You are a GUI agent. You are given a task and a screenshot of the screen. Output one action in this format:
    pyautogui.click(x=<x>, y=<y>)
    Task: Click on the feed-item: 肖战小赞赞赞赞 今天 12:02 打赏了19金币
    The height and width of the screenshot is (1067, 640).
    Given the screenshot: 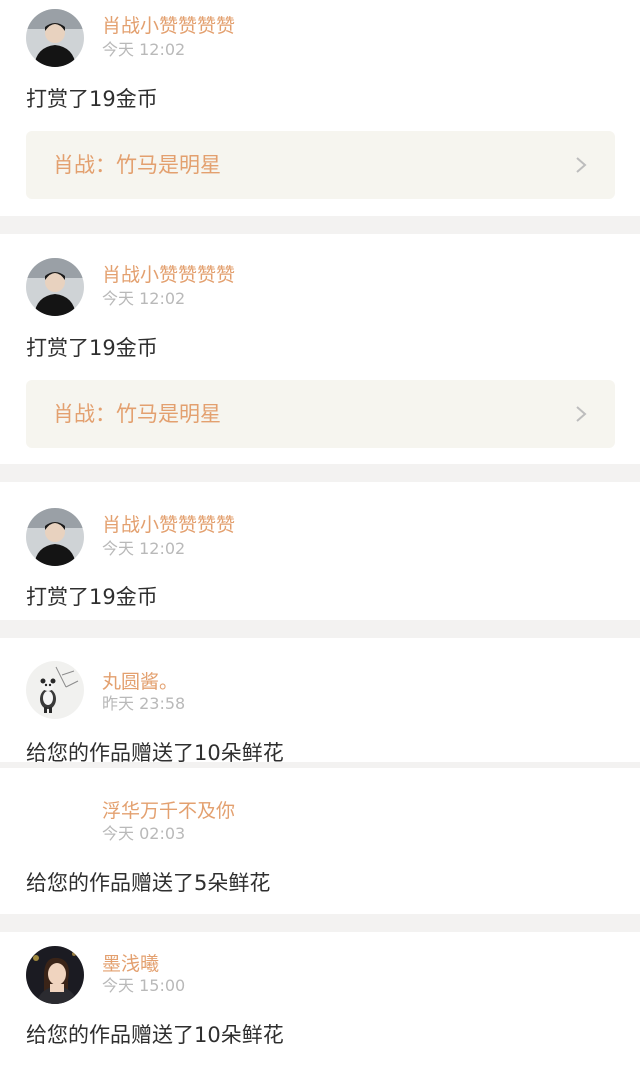 What is the action you would take?
    pyautogui.click(x=320, y=551)
    